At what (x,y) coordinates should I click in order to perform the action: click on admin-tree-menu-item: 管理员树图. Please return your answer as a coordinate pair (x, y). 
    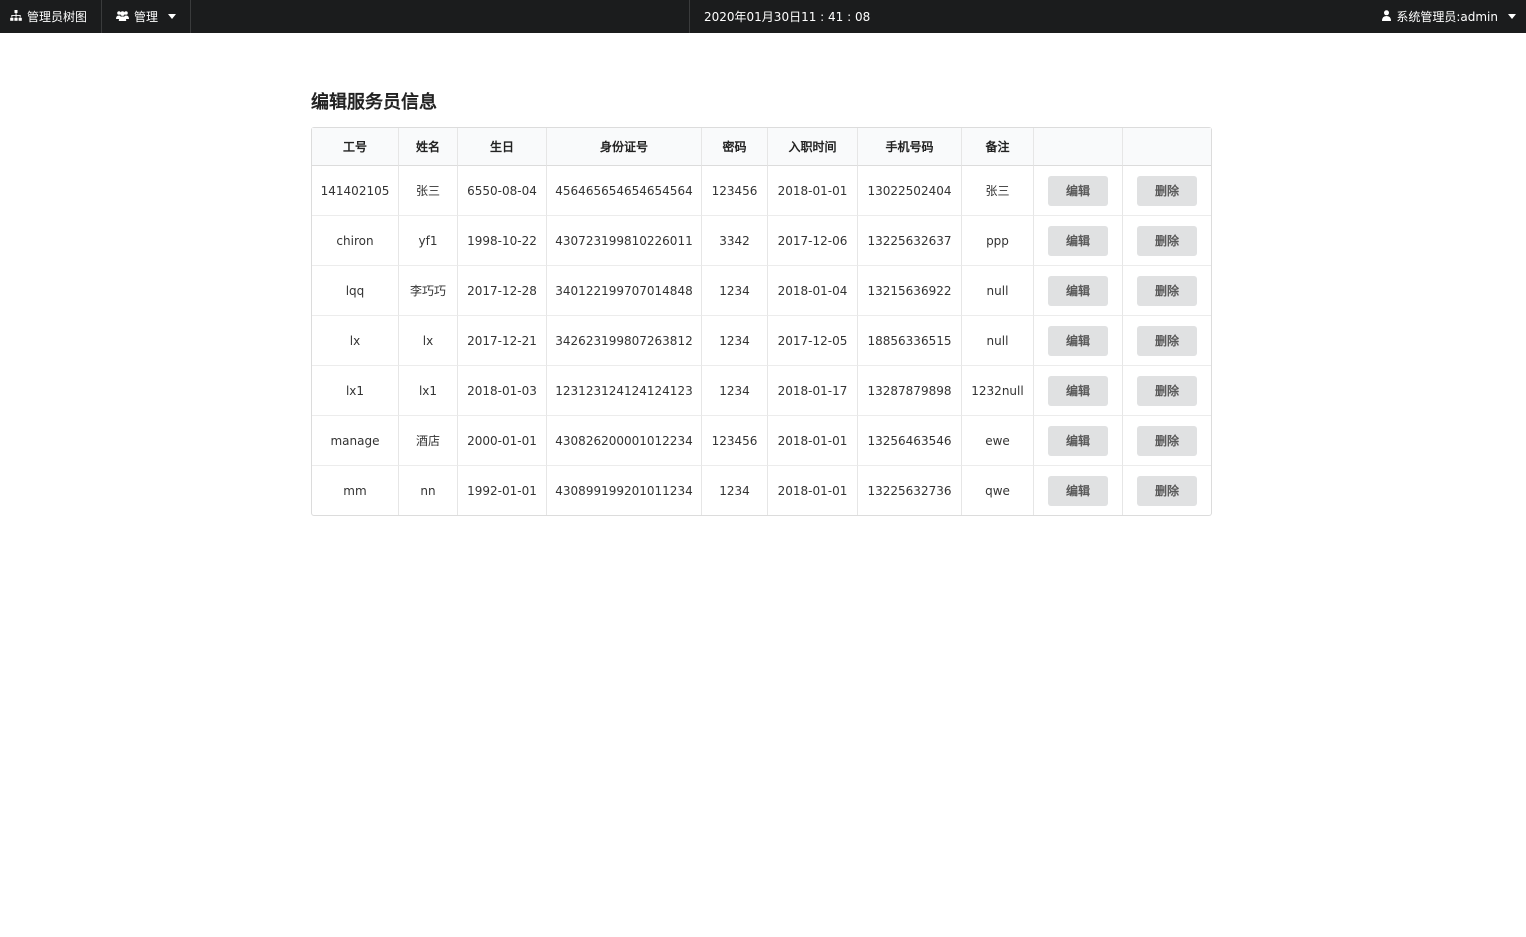
    Looking at the image, I should click on (48, 16).